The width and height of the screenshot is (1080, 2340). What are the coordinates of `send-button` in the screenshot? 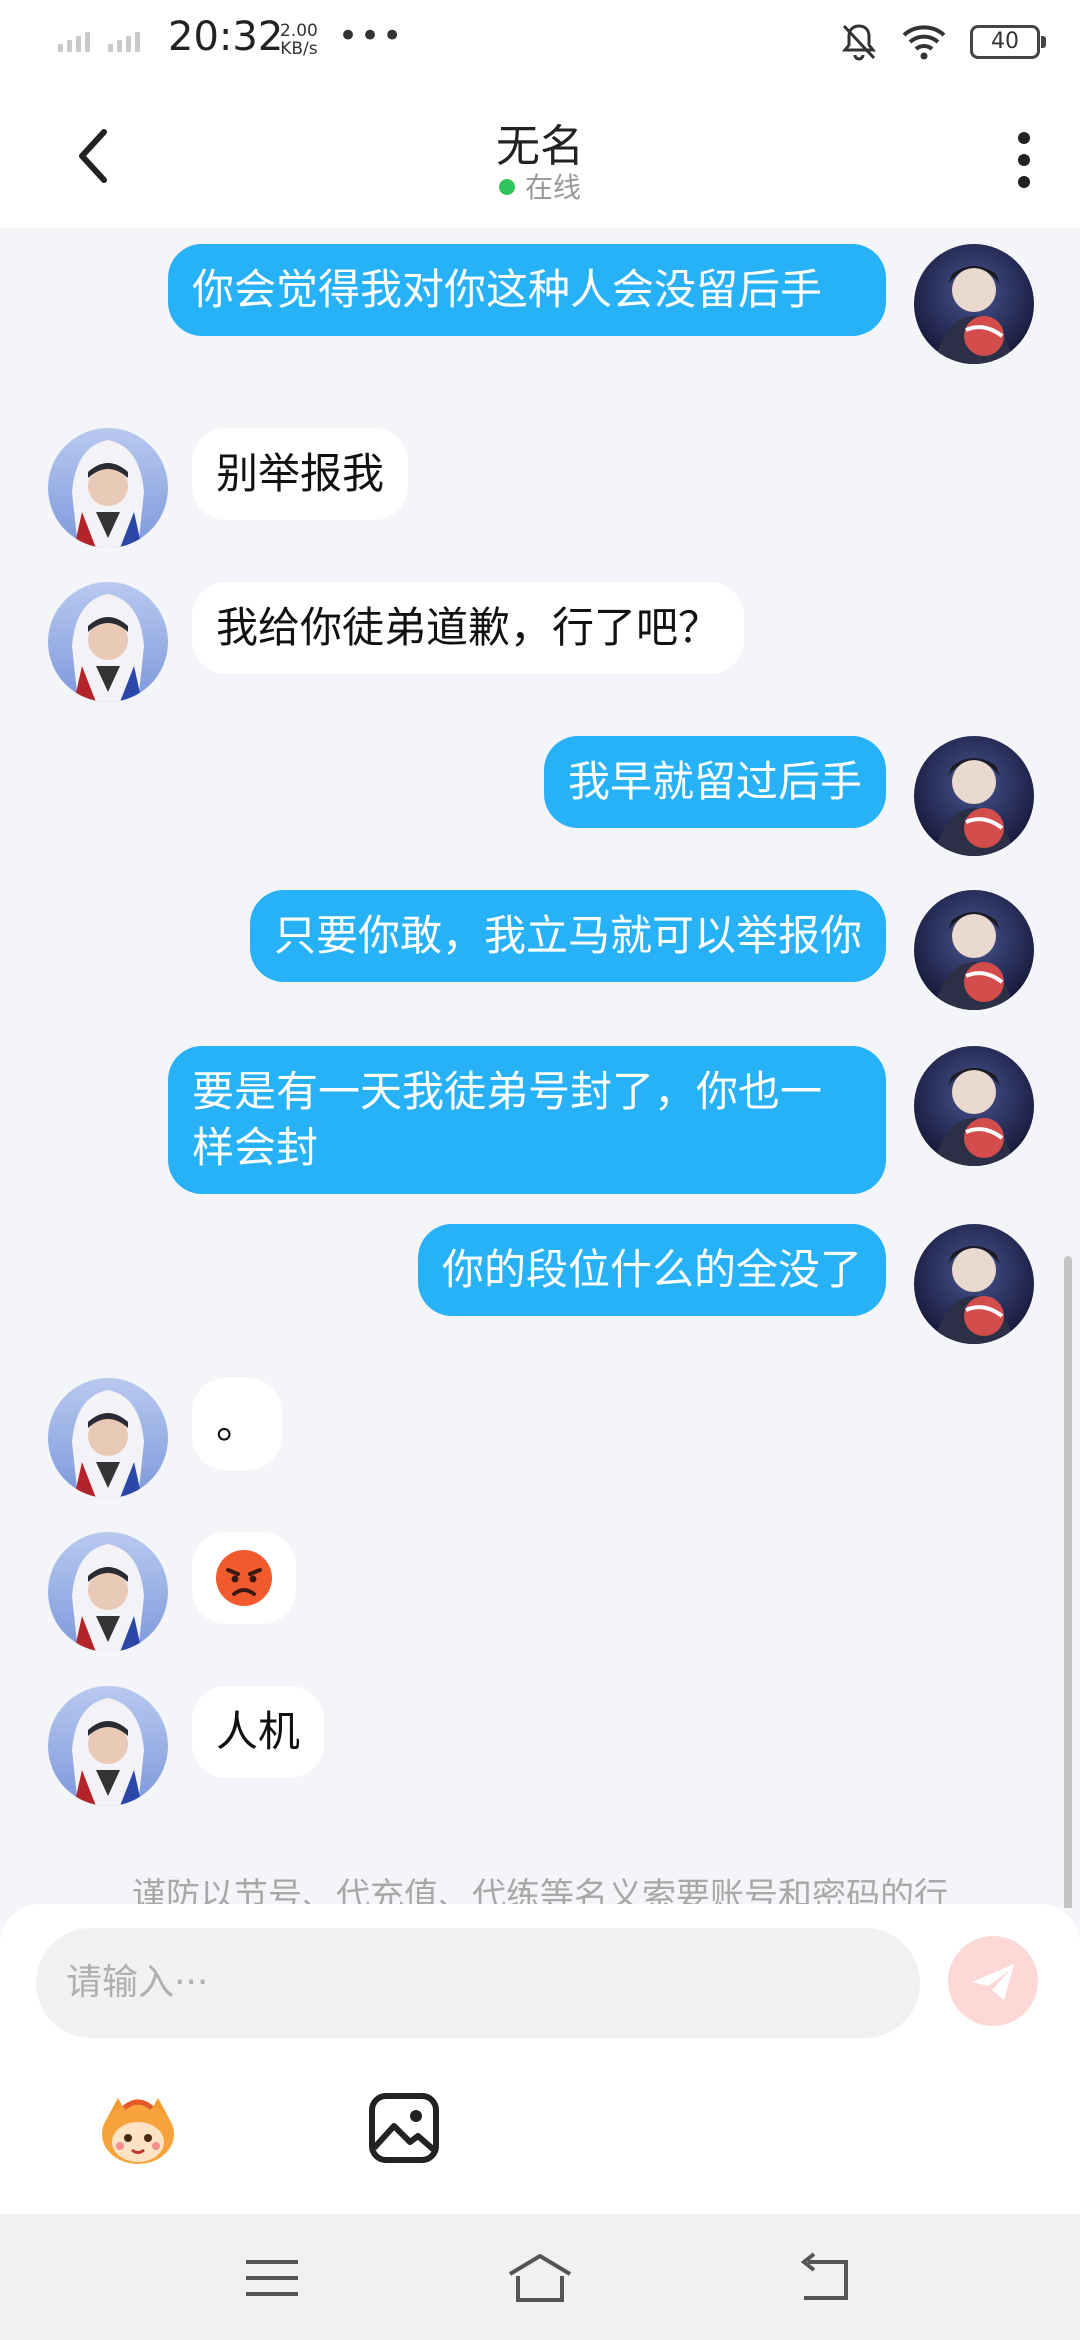 It's located at (993, 1981).